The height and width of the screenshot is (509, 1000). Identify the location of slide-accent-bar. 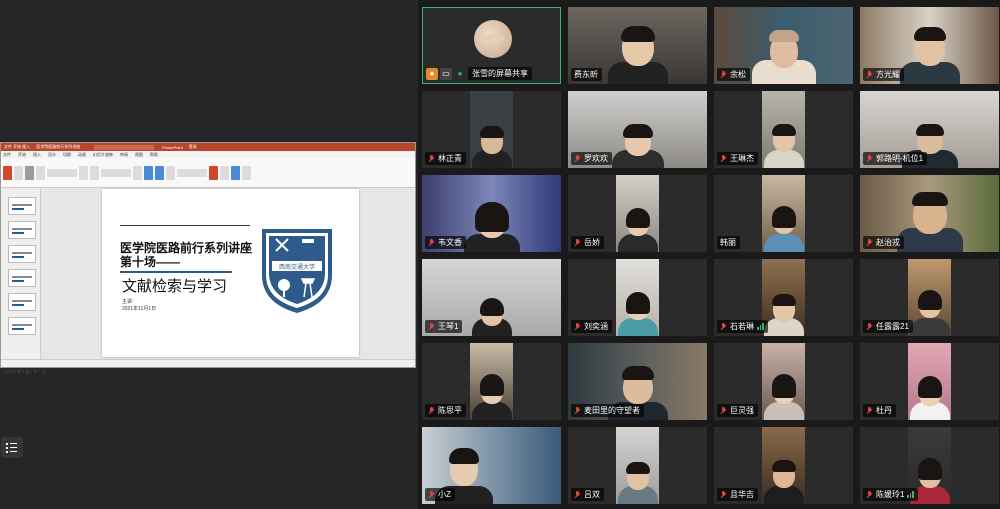
(176, 272).